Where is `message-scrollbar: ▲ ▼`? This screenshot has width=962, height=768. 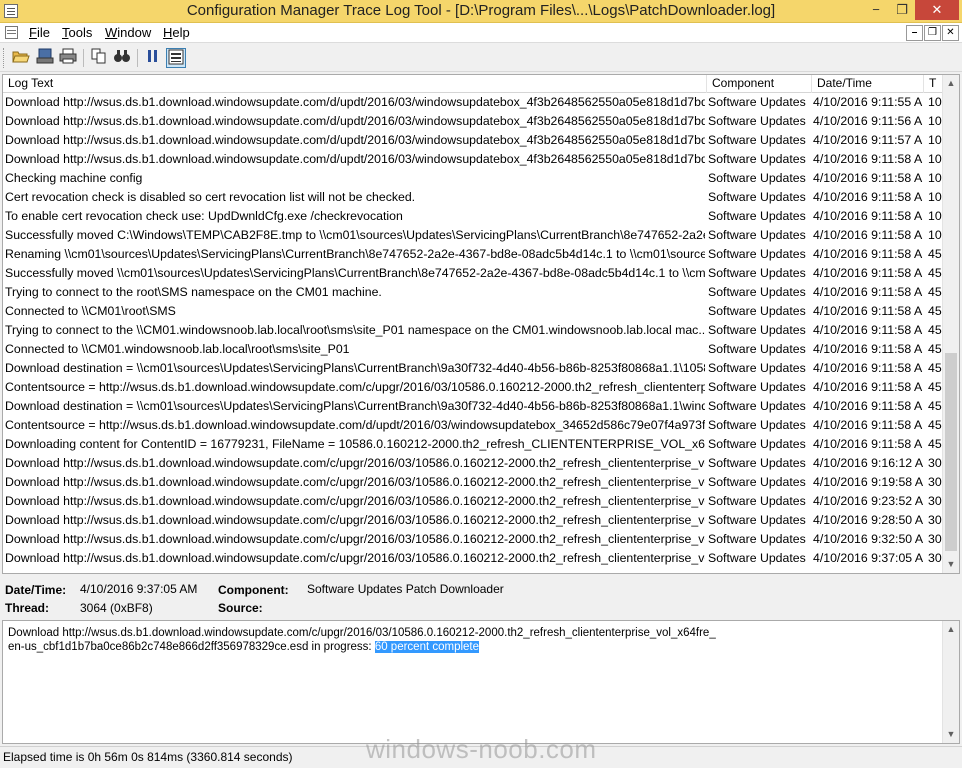 message-scrollbar: ▲ ▼ is located at coordinates (950, 682).